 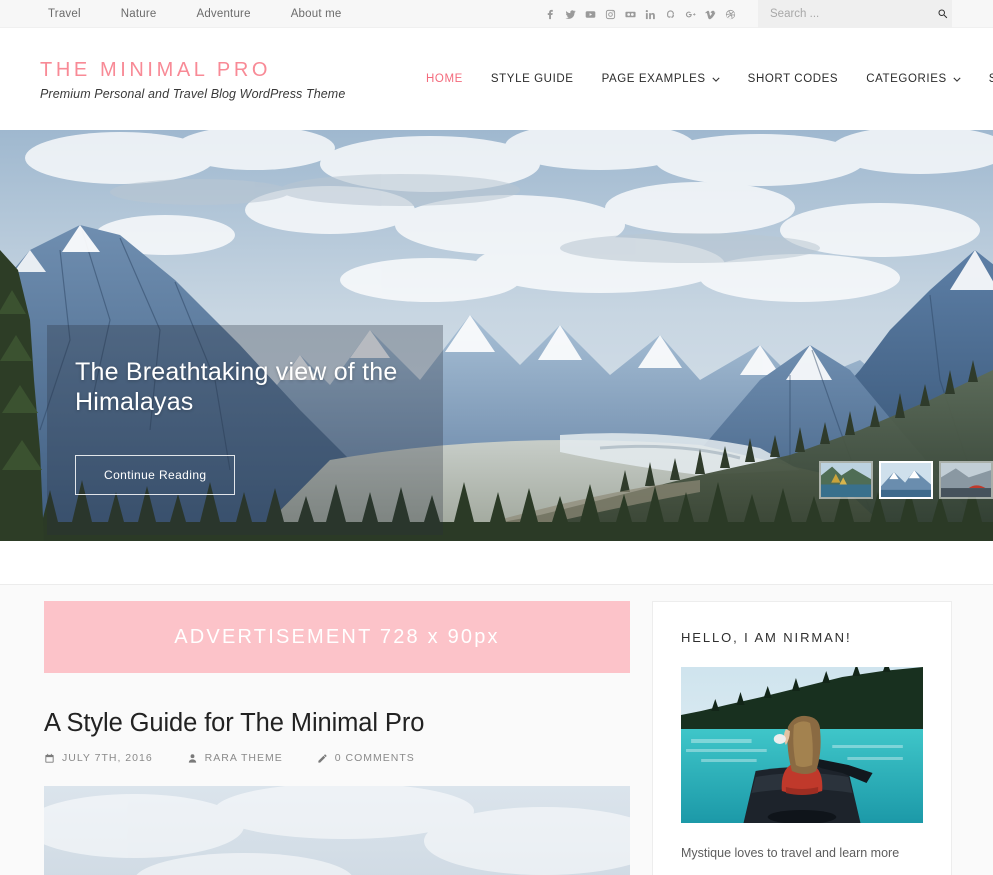 What do you see at coordinates (610, 14) in the screenshot?
I see `instagram-icon` at bounding box center [610, 14].